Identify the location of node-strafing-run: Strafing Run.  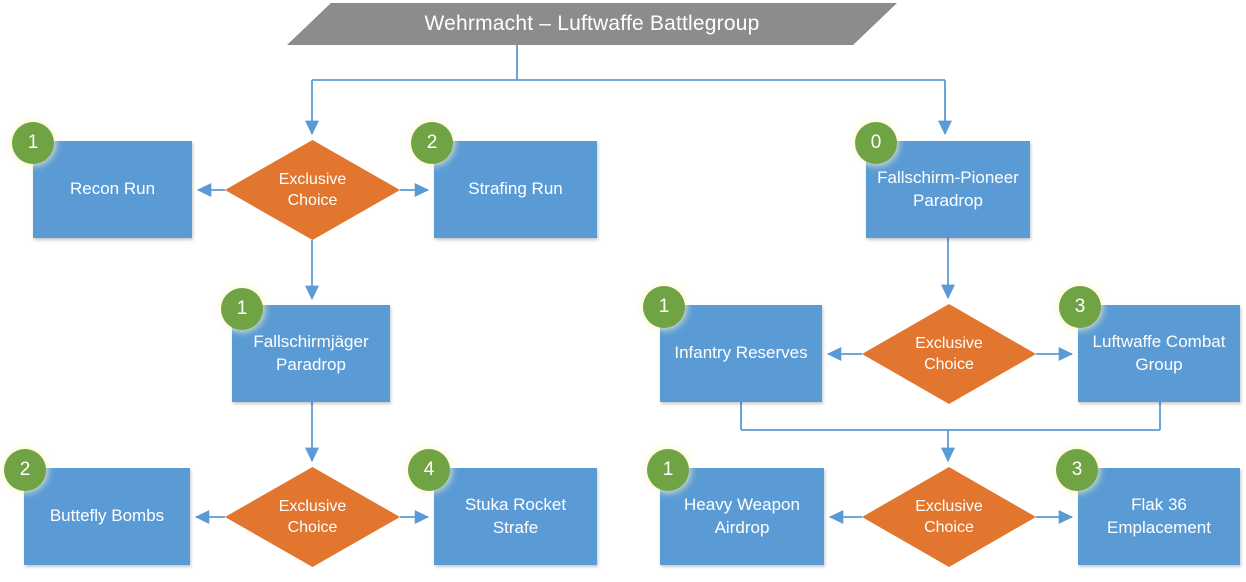
(515, 189).